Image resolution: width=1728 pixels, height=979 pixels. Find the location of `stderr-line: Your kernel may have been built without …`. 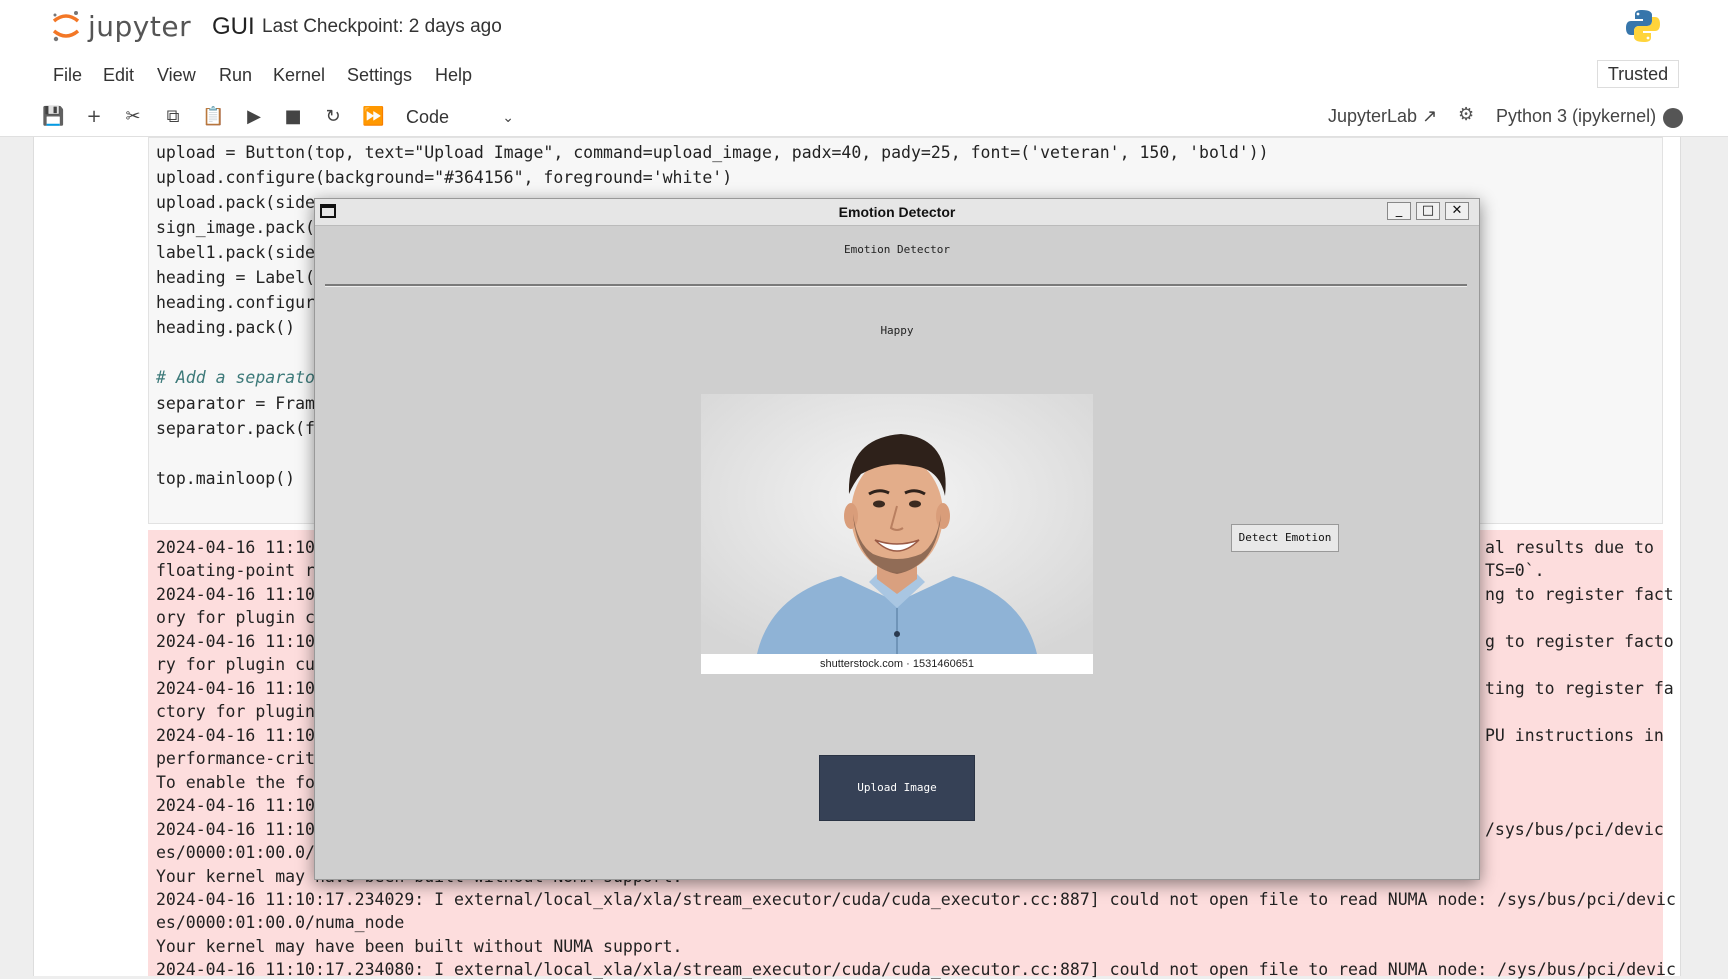

stderr-line: Your kernel may have been built without … is located at coordinates (419, 946).